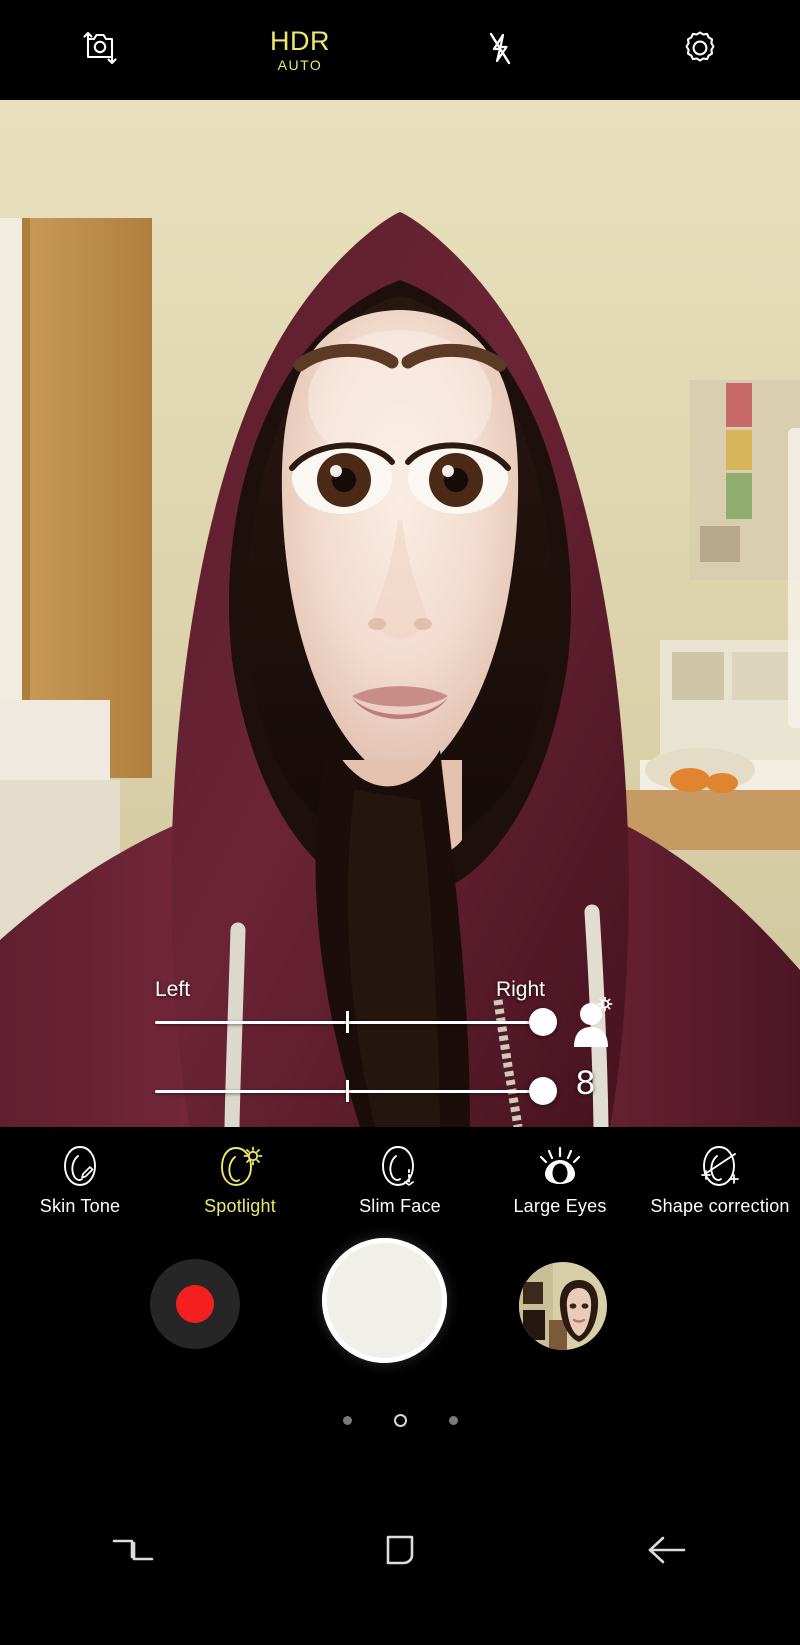 The height and width of the screenshot is (1645, 800). I want to click on slider-endpoint-labels: Left Right, so click(350, 990).